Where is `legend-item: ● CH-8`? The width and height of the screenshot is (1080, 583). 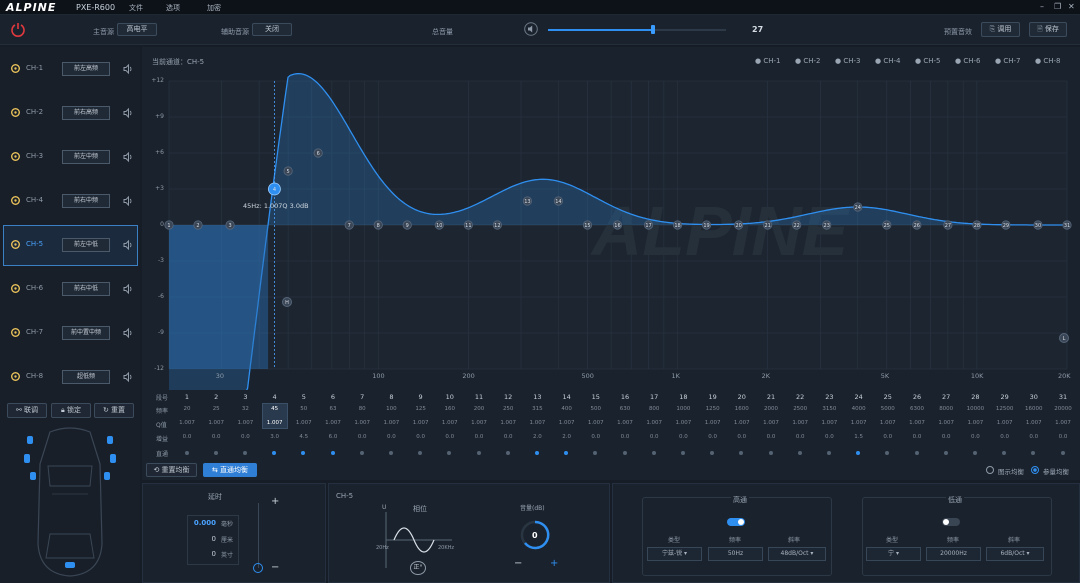
legend-item: ● CH-8 is located at coordinates (1047, 61).